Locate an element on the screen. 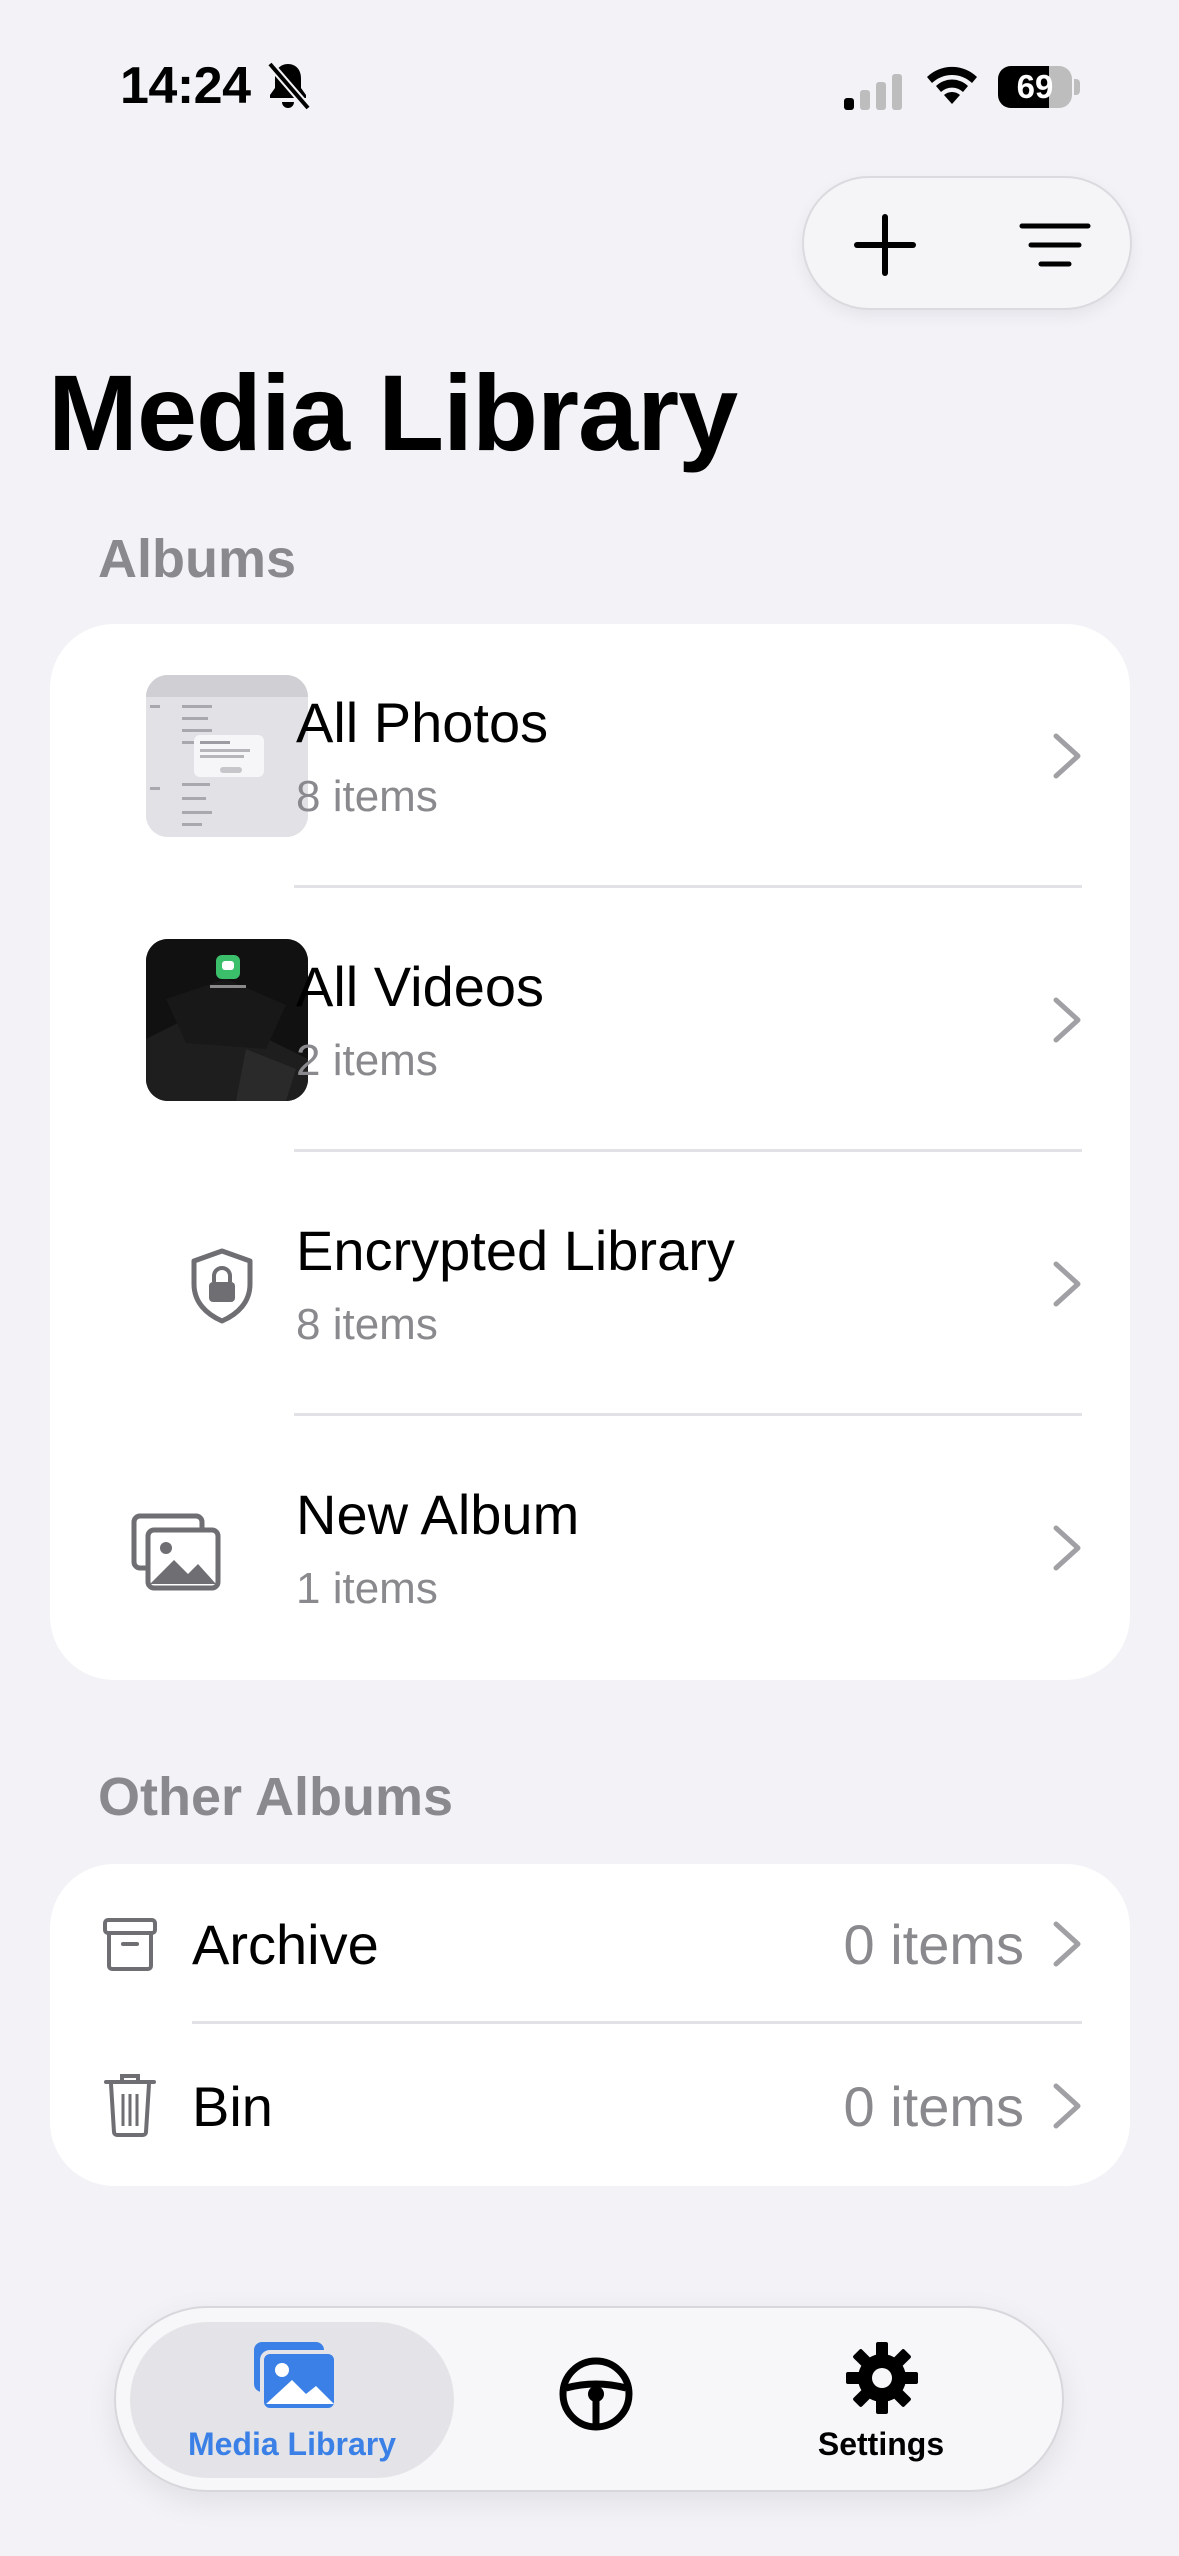  tab-drive is located at coordinates (596, 2400).